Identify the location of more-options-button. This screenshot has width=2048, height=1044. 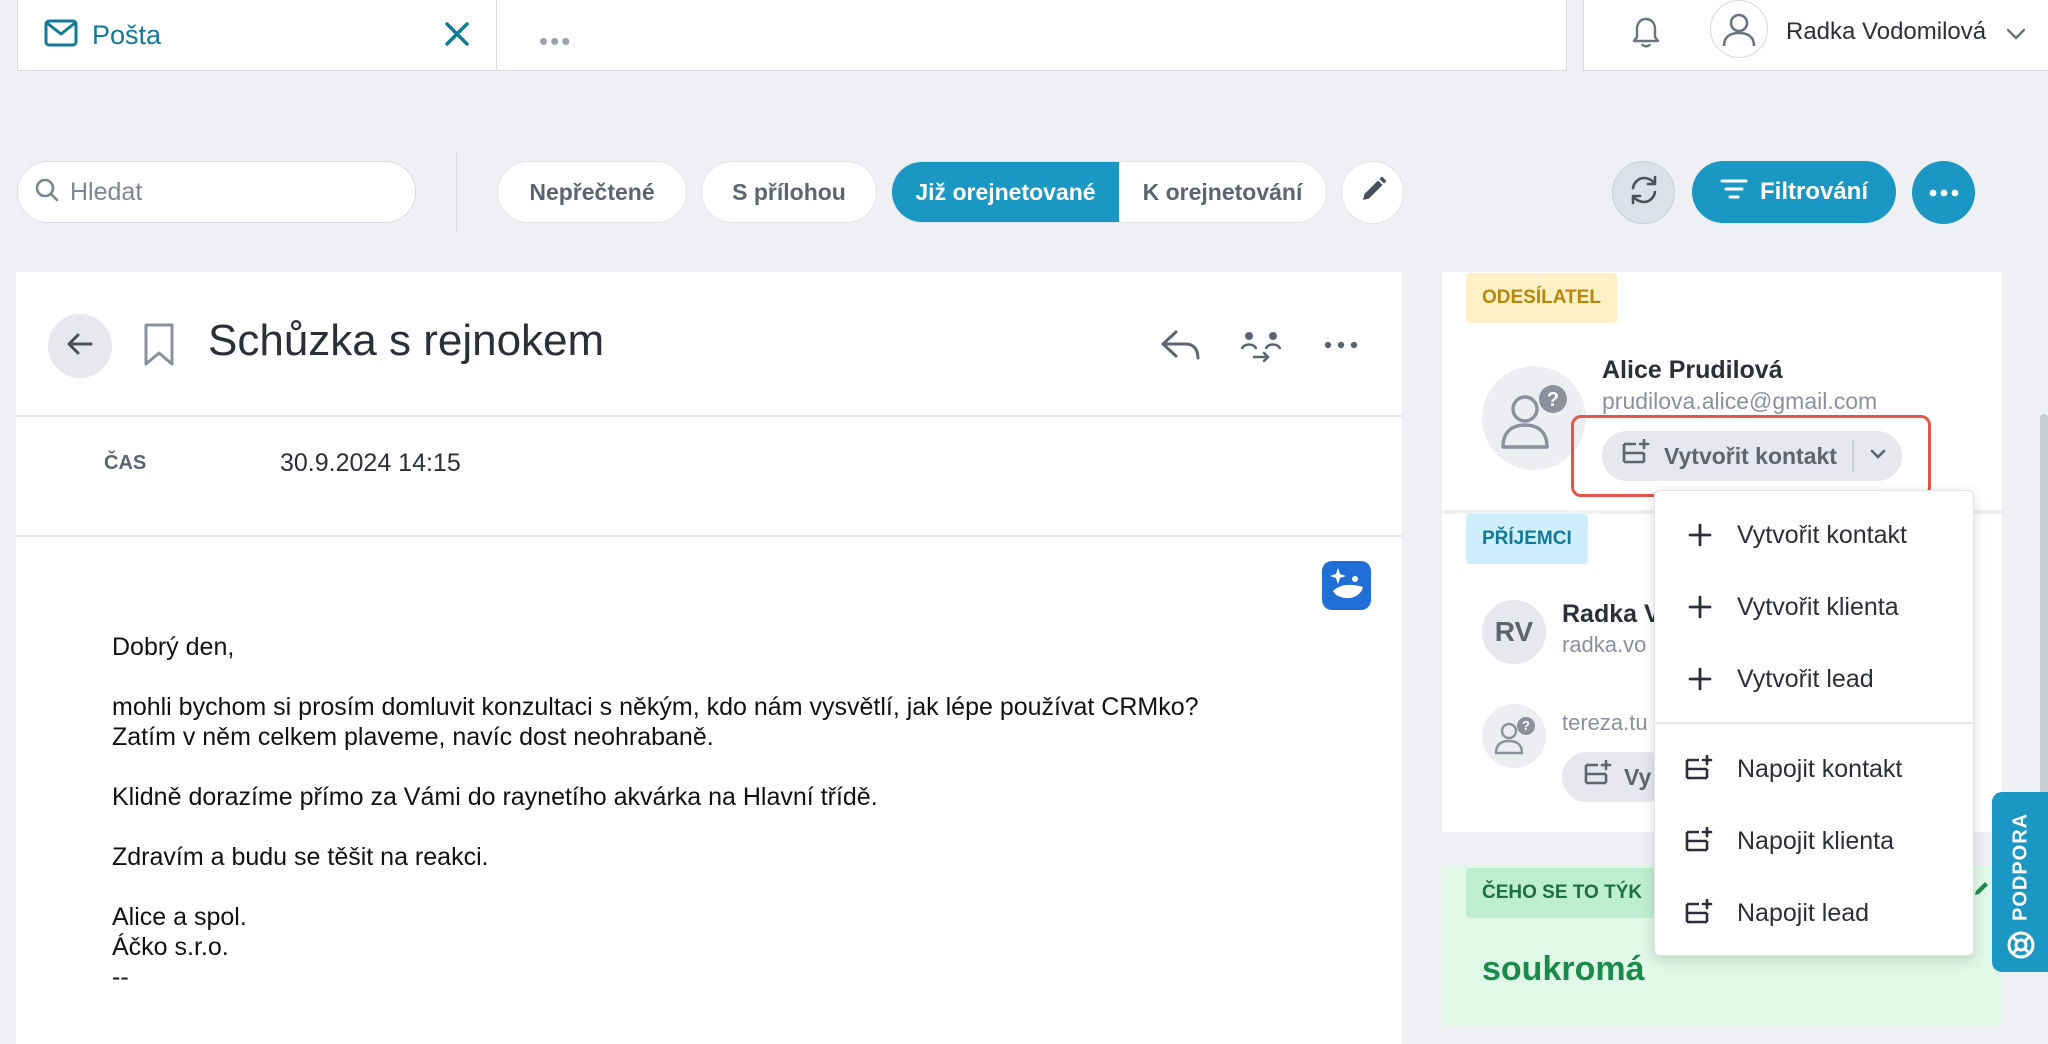
(1943, 192).